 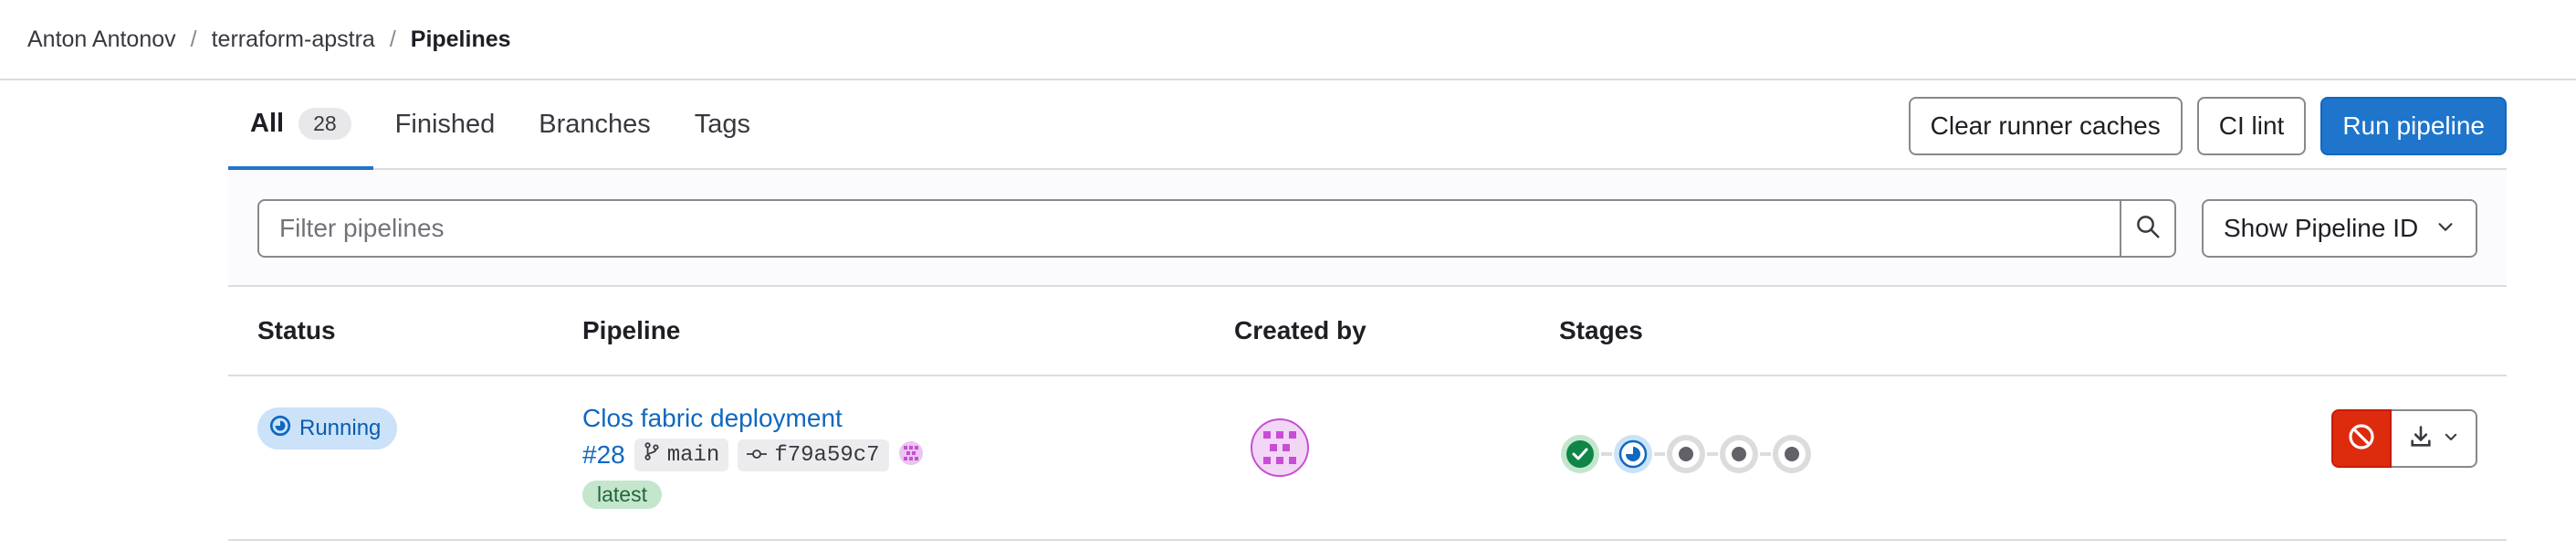 I want to click on header-status: Status, so click(x=296, y=330).